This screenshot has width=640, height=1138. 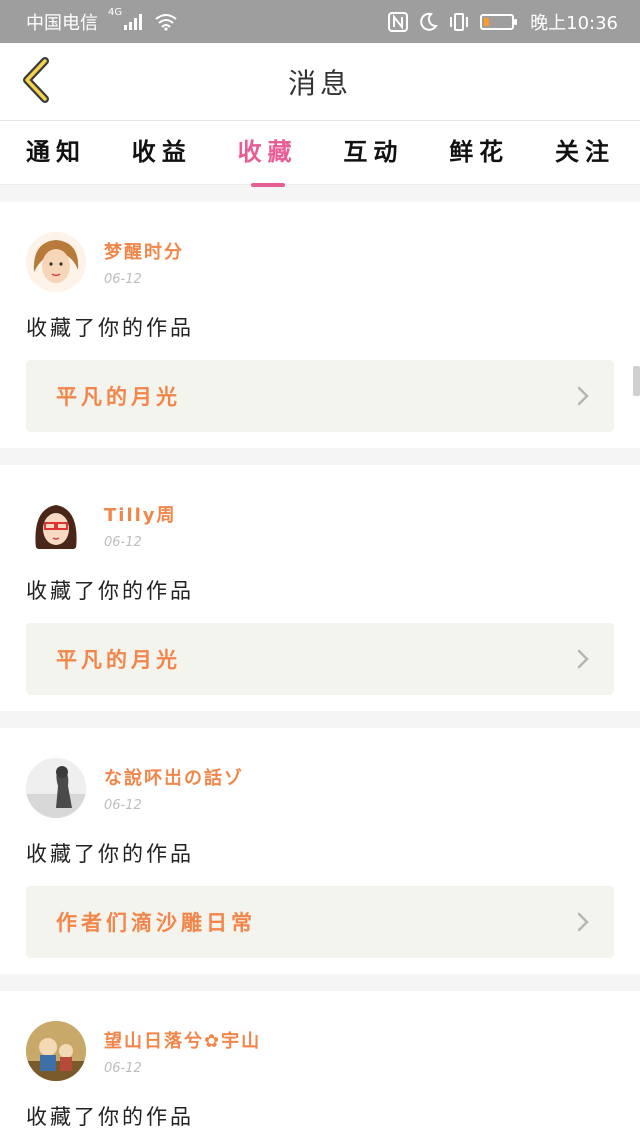 I want to click on username: 梦醒时分, so click(x=144, y=251).